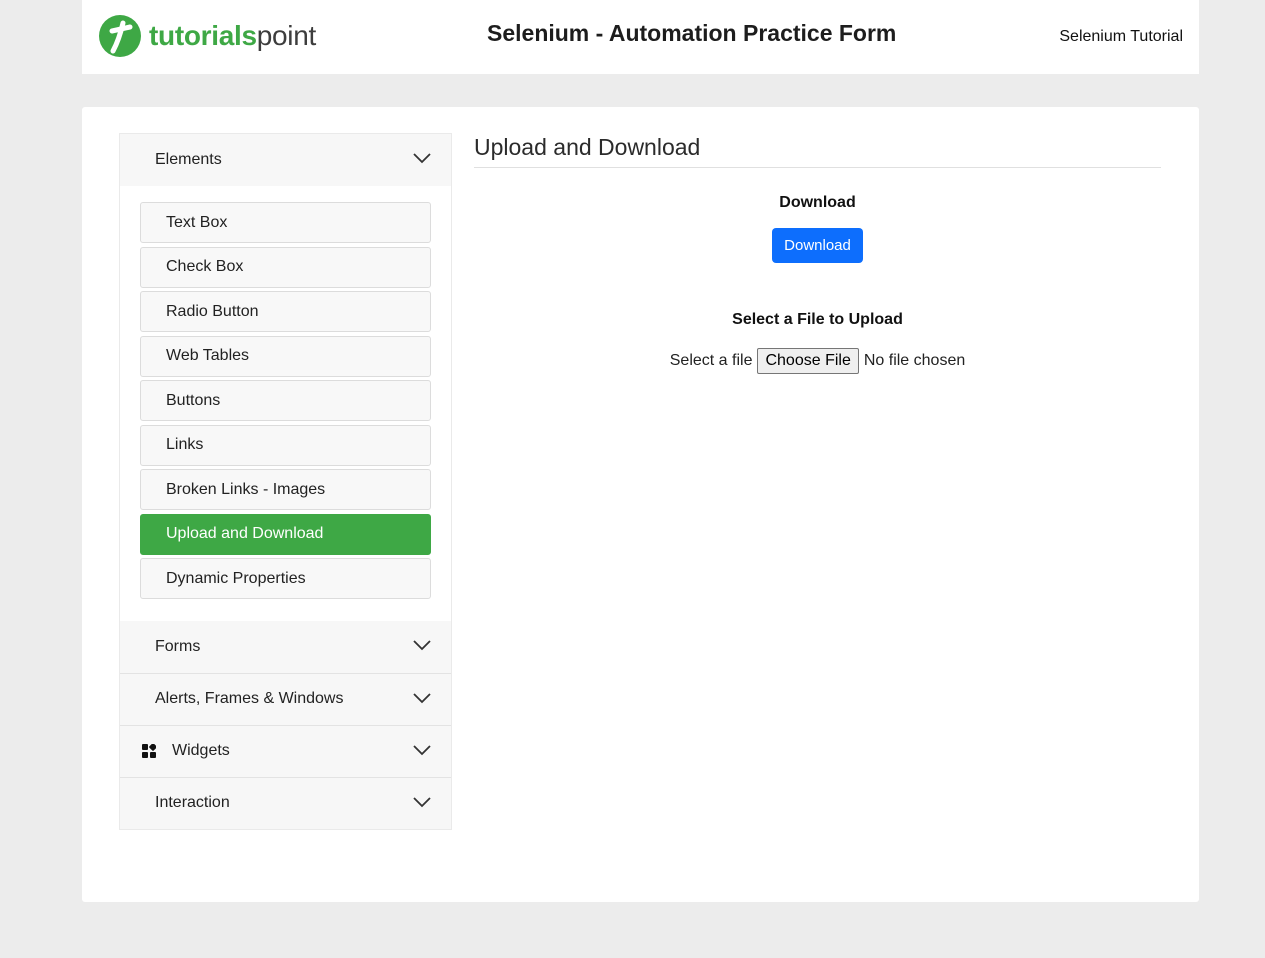 The height and width of the screenshot is (958, 1265). Describe the element at coordinates (285, 160) in the screenshot. I see `accordion-elements: Elements` at that location.